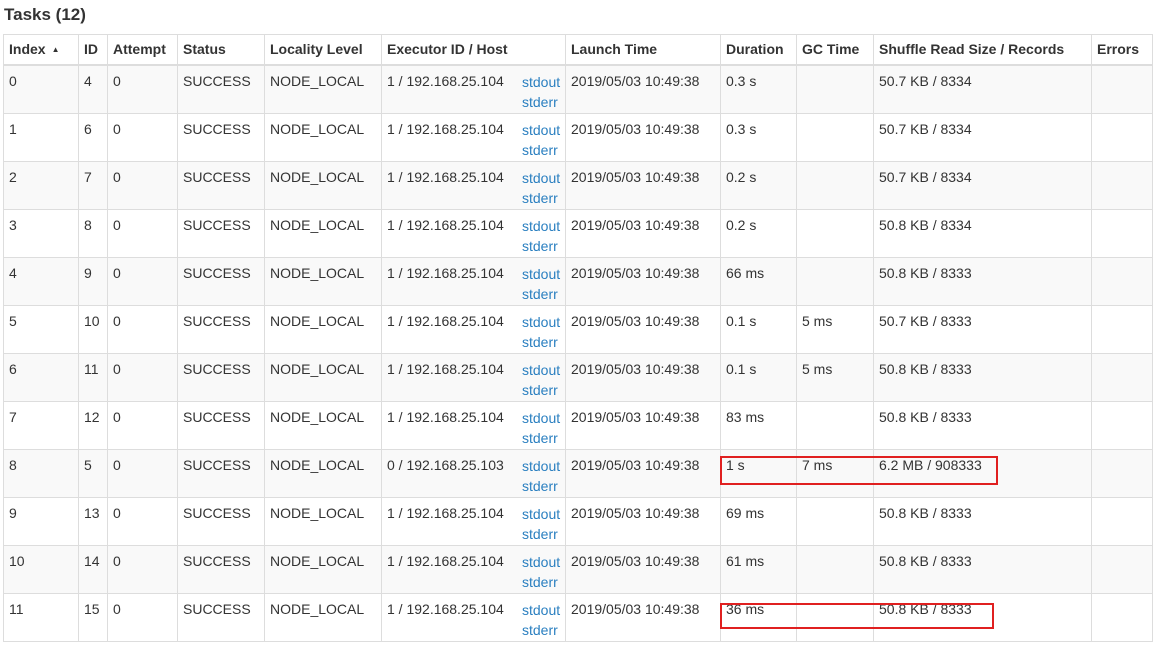  I want to click on executor-host: 0 / 192.168.25.103, so click(445, 464).